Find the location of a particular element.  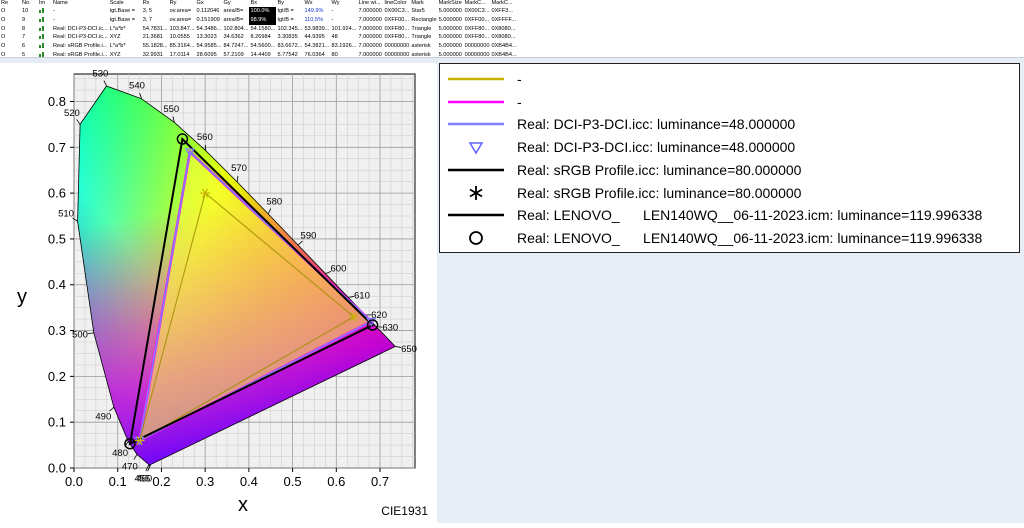

table-cell: ov.area= is located at coordinates (182, 11).